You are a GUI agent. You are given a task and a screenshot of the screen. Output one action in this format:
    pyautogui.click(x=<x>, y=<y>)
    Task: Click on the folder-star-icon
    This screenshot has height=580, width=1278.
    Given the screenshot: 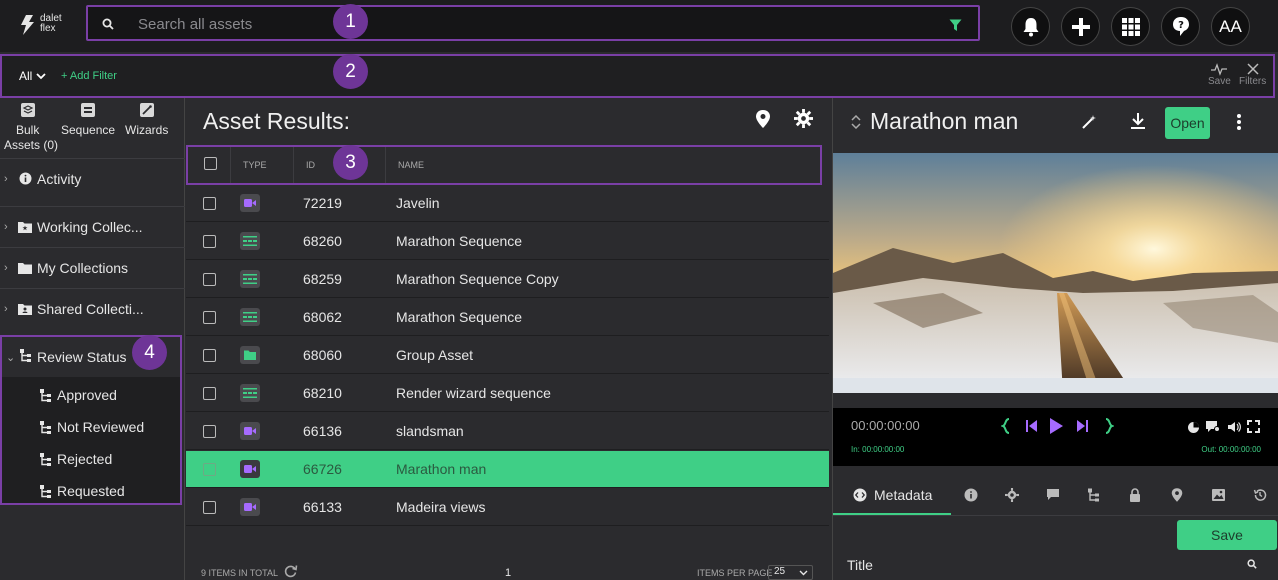 What is the action you would take?
    pyautogui.click(x=25, y=227)
    